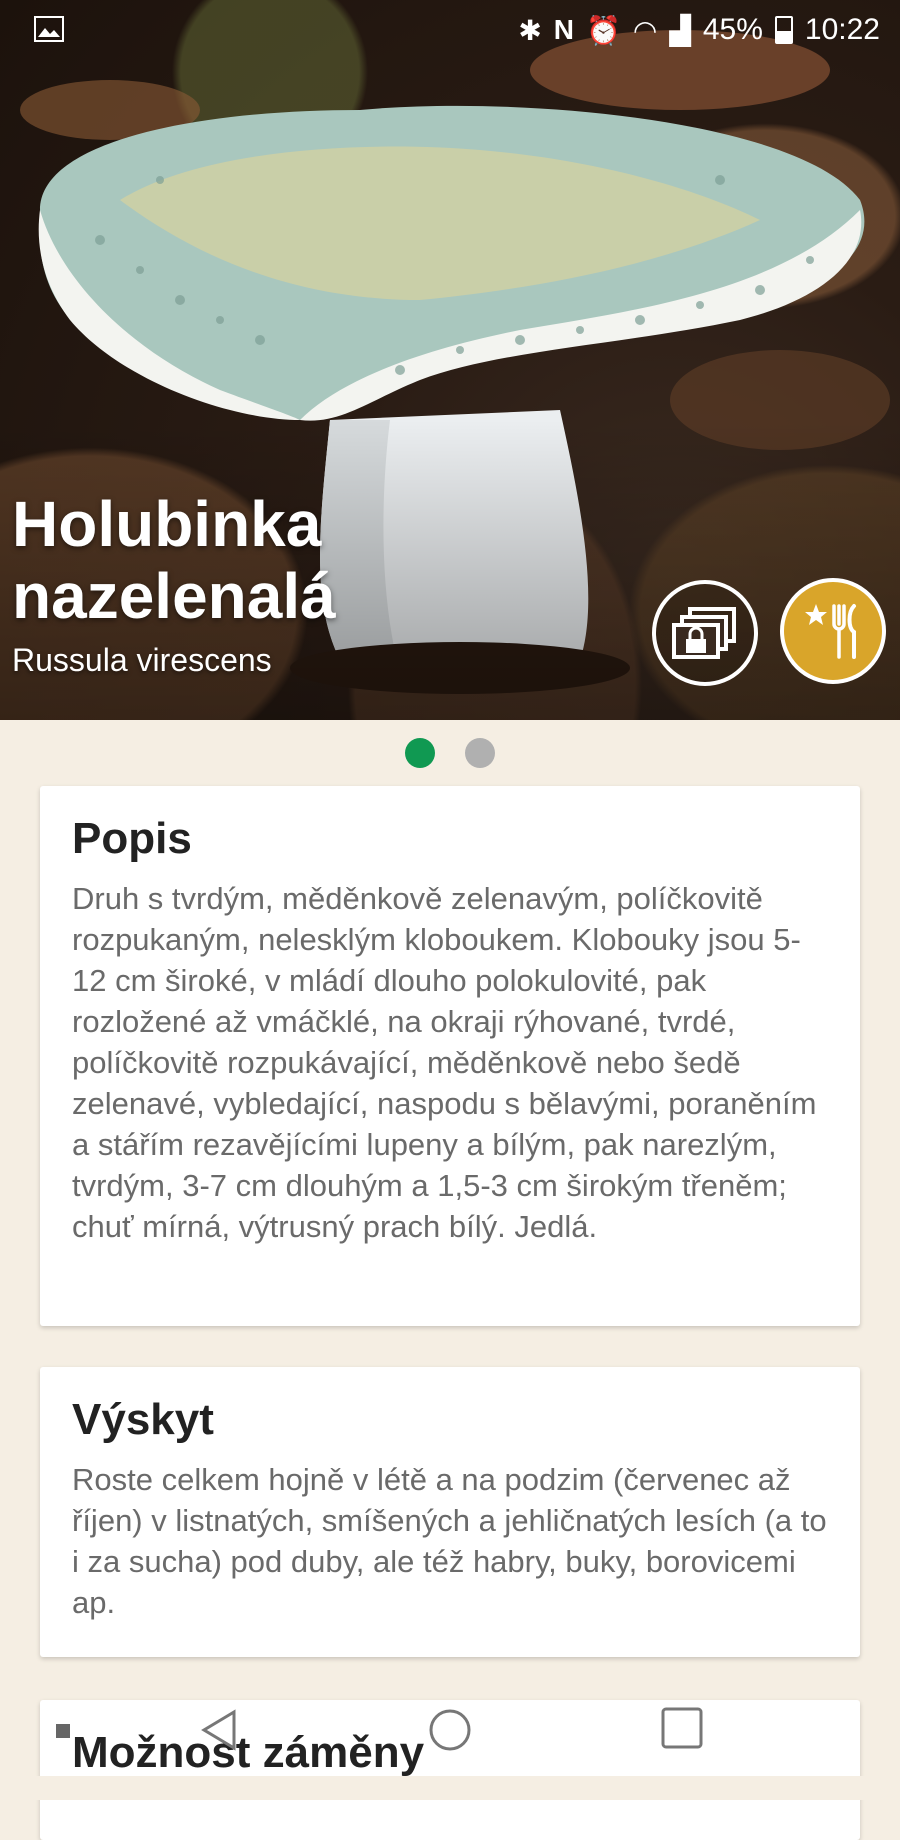 The height and width of the screenshot is (1840, 900). I want to click on recents-icon, so click(682, 1728).